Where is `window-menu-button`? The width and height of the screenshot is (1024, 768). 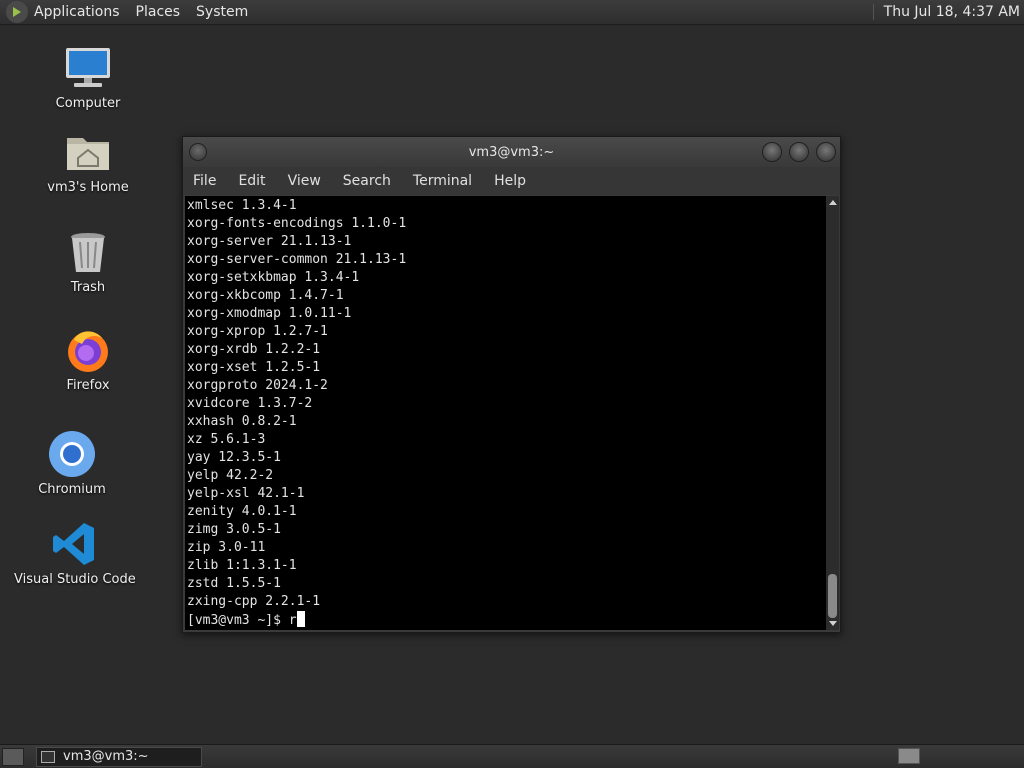 window-menu-button is located at coordinates (198, 152).